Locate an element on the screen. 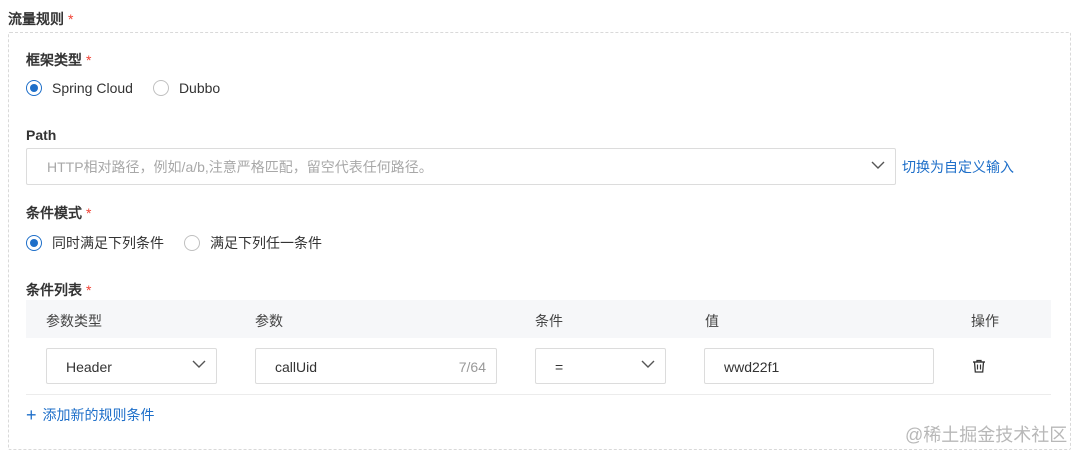 The image size is (1080, 457). param-value: callUid is located at coordinates (296, 367).